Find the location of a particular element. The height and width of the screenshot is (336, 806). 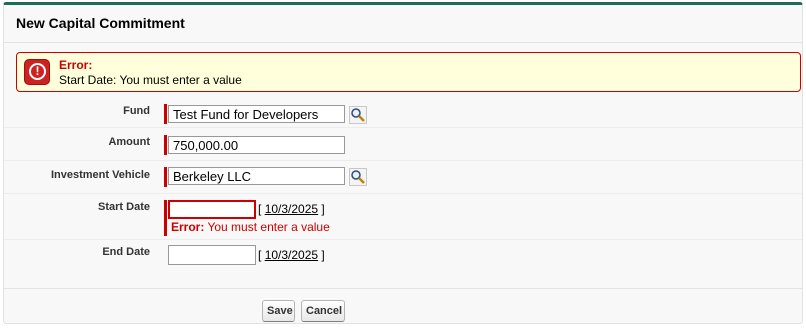

start-date-error-text: You must enter a value is located at coordinates (268, 227).